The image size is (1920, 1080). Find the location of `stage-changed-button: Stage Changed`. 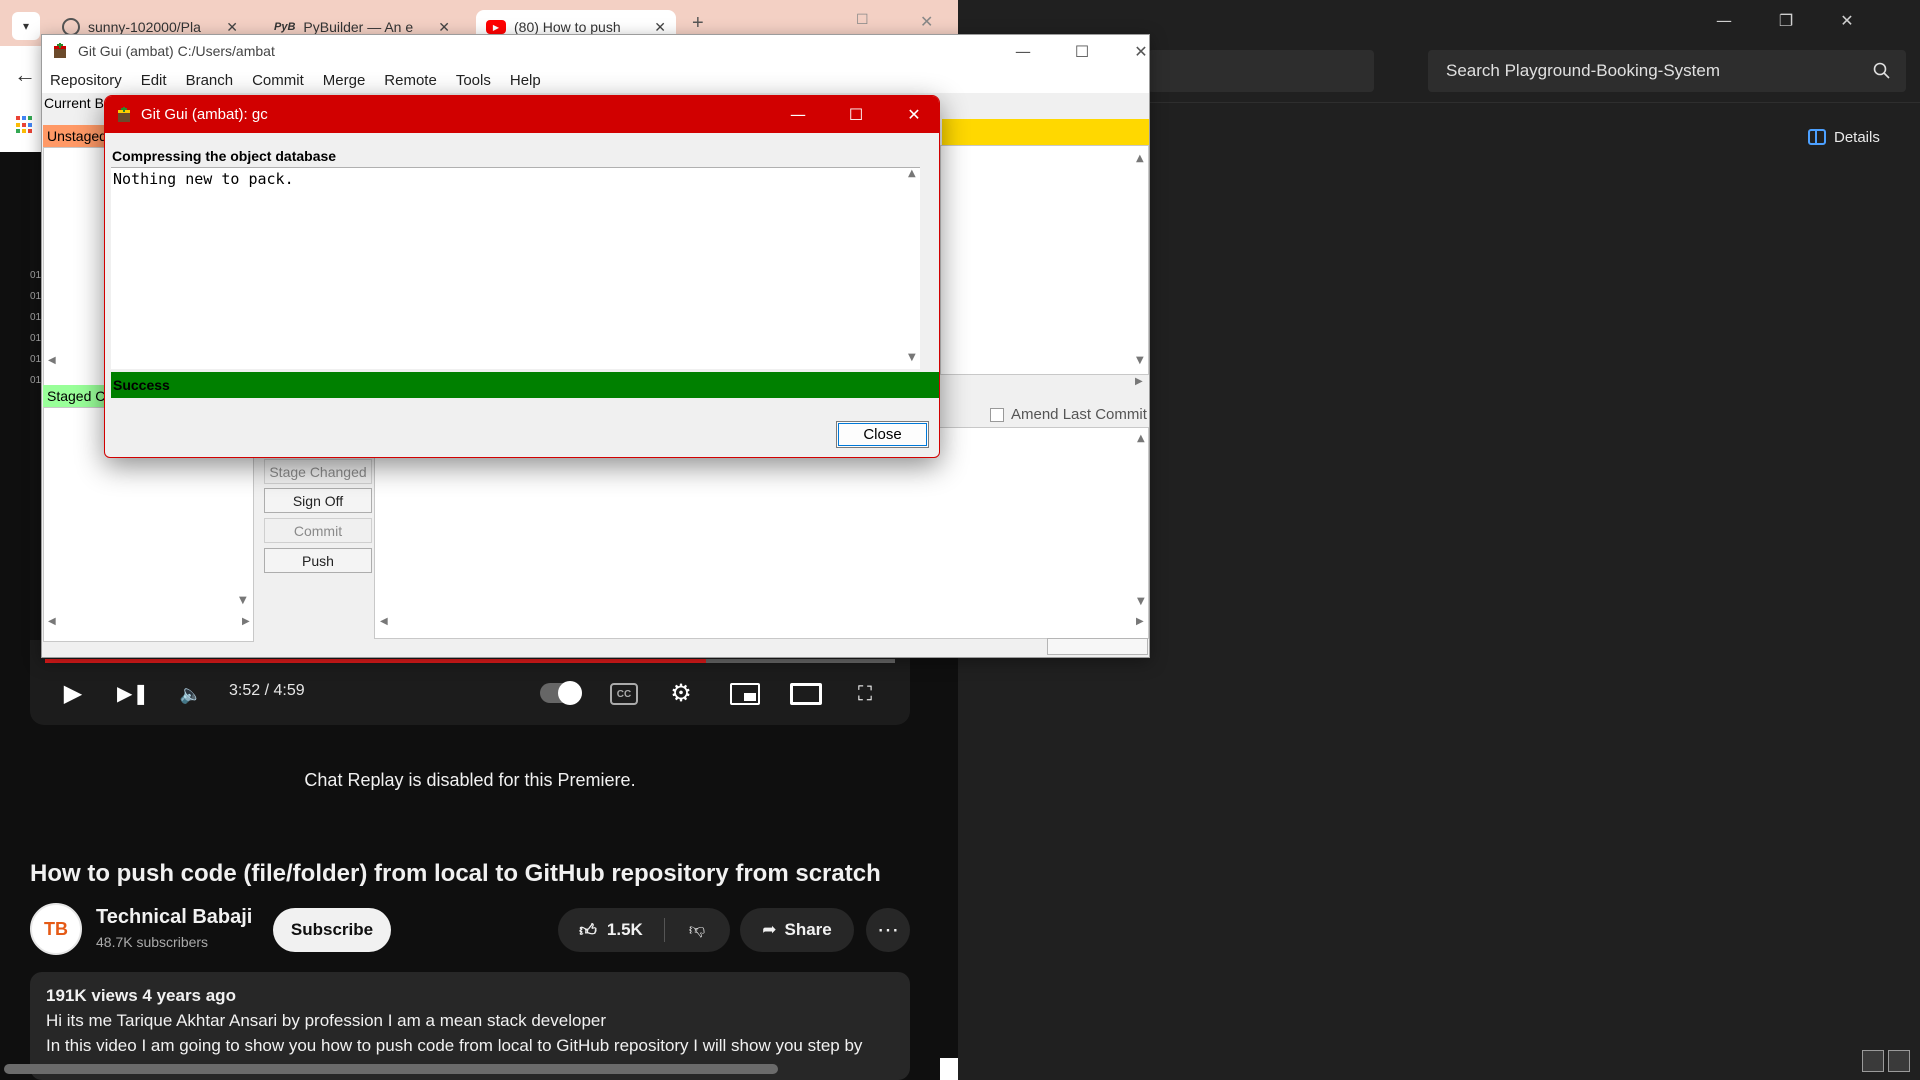

stage-changed-button: Stage Changed is located at coordinates (318, 471).